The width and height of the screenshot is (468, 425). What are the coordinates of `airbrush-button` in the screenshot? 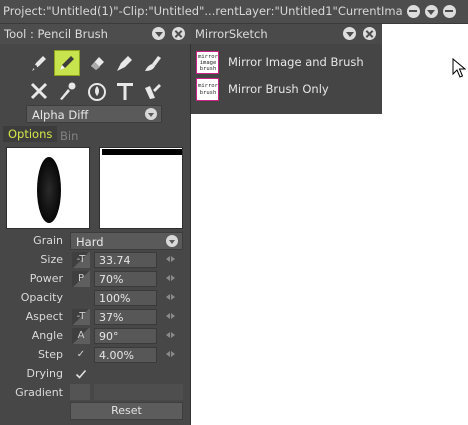 It's located at (153, 63).